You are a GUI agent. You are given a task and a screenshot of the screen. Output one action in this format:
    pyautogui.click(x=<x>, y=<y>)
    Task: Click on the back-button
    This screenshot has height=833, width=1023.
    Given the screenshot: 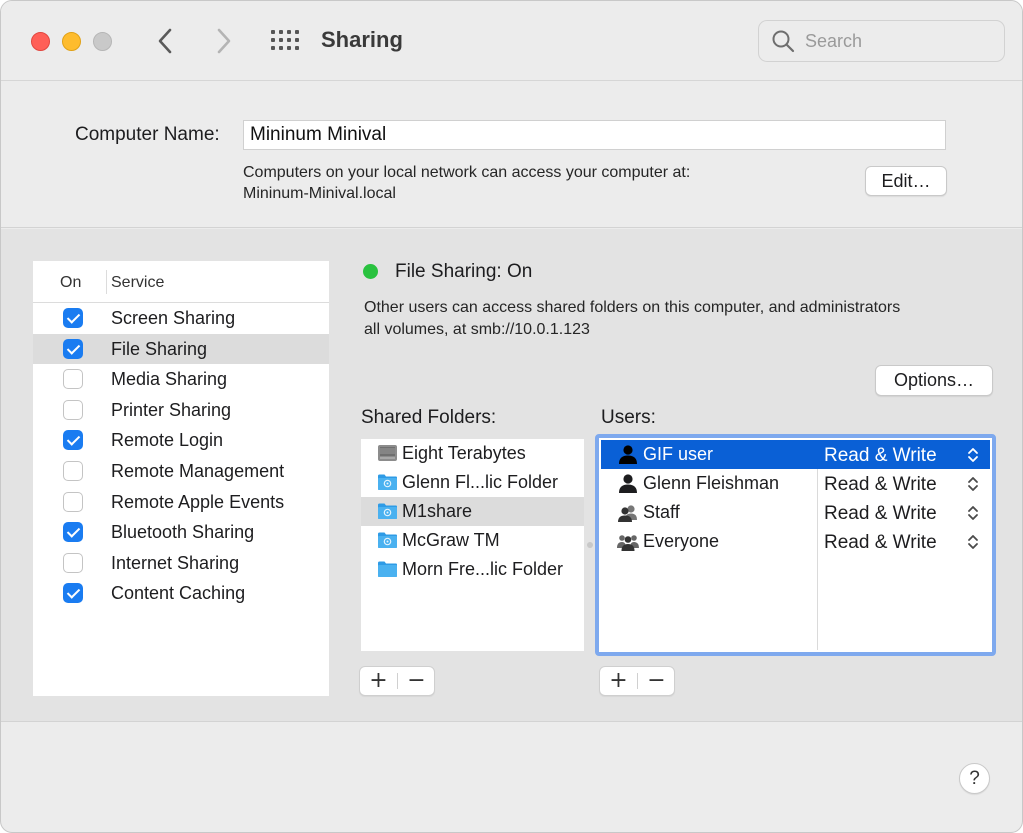 What is the action you would take?
    pyautogui.click(x=166, y=41)
    